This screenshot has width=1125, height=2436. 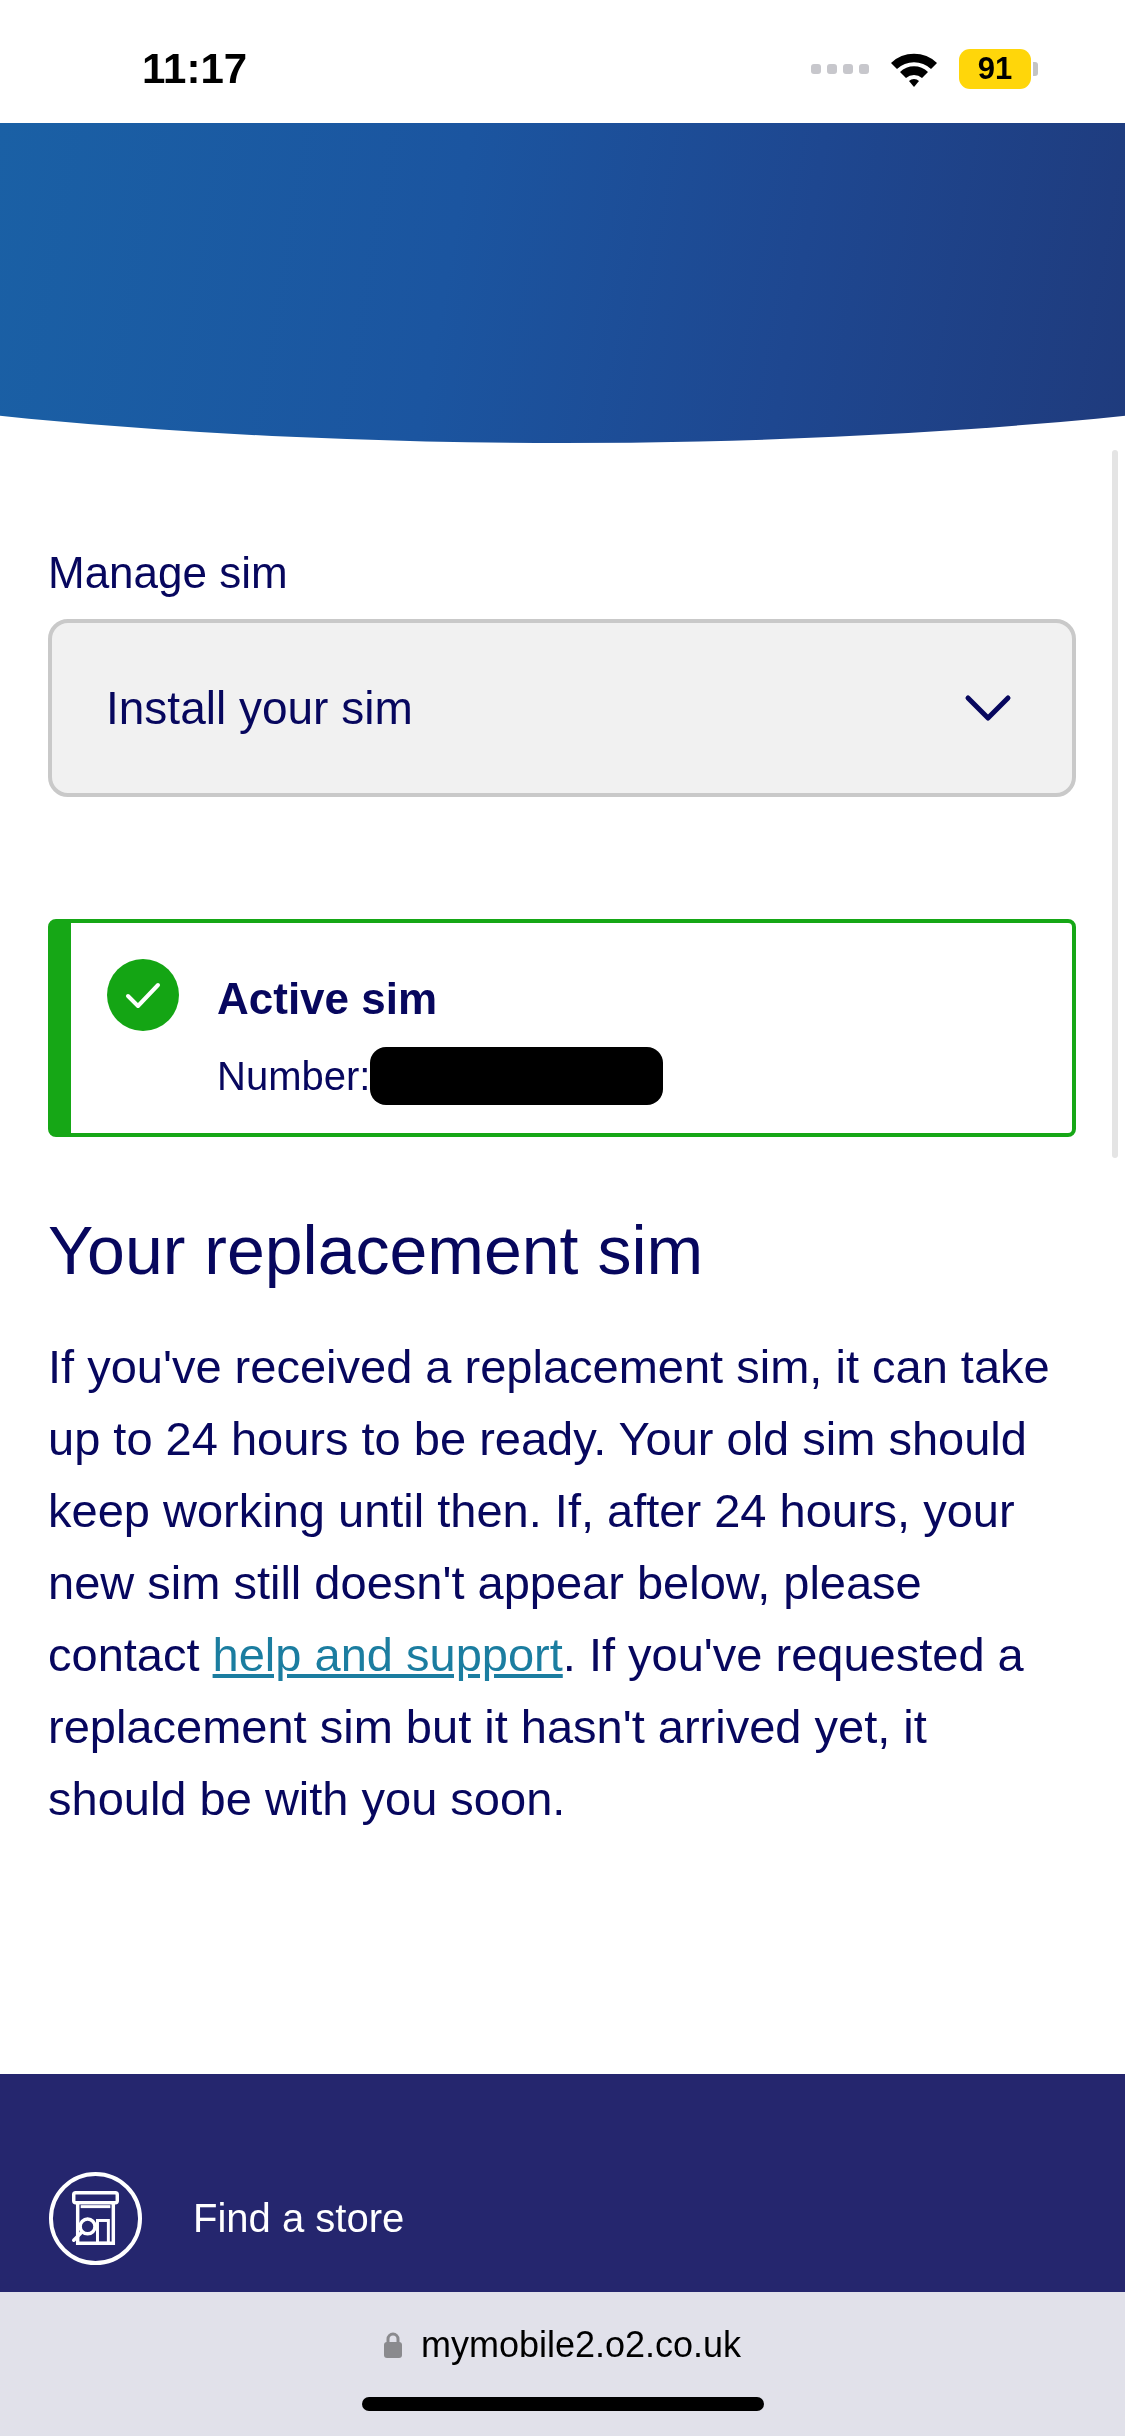 What do you see at coordinates (195, 68) in the screenshot?
I see `clock-time: 11:17` at bounding box center [195, 68].